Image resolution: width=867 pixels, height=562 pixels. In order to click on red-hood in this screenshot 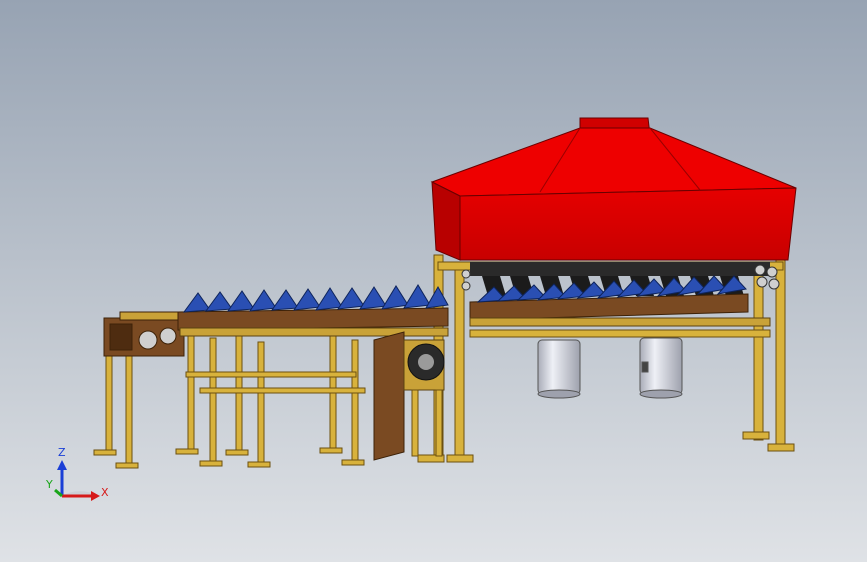, I will do `click(613, 189)`.